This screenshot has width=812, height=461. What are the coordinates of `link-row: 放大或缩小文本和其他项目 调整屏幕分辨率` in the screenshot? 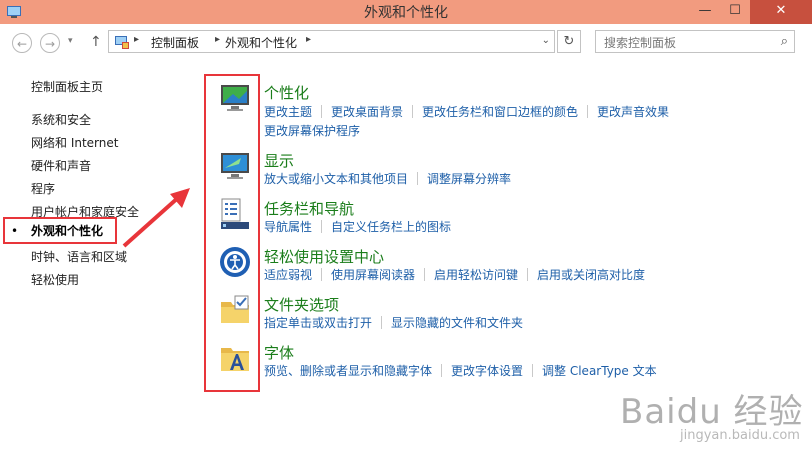 It's located at (387, 178).